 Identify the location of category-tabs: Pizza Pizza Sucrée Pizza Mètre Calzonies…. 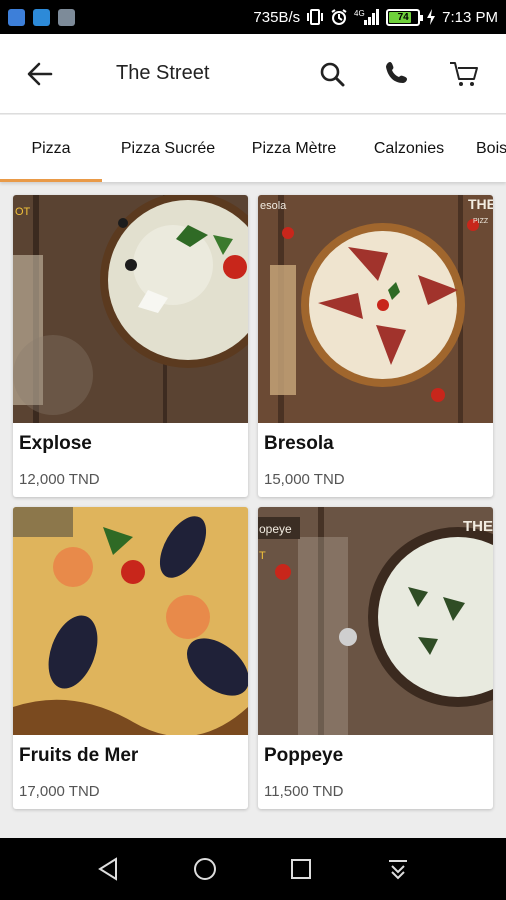
(253, 148).